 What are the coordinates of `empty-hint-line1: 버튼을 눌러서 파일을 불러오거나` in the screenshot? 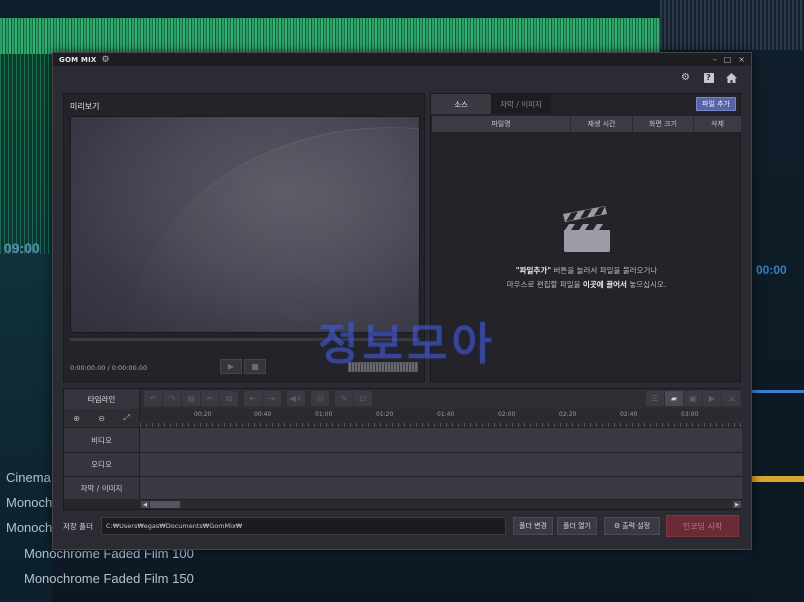 It's located at (604, 270).